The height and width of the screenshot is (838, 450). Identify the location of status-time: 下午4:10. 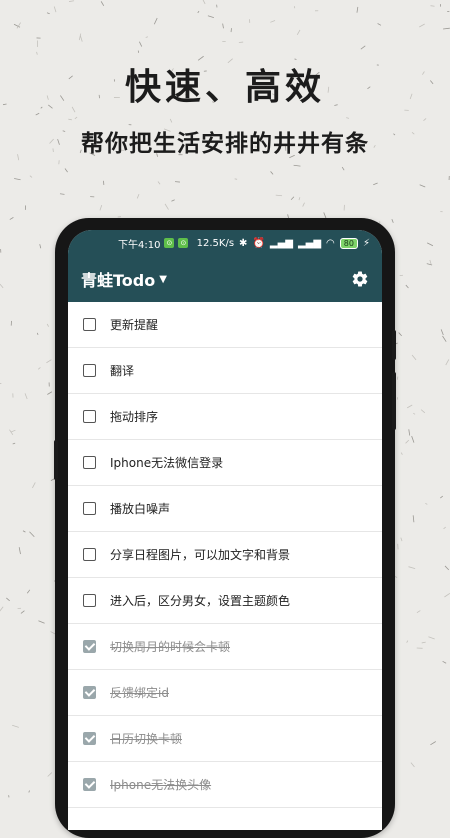
(139, 243).